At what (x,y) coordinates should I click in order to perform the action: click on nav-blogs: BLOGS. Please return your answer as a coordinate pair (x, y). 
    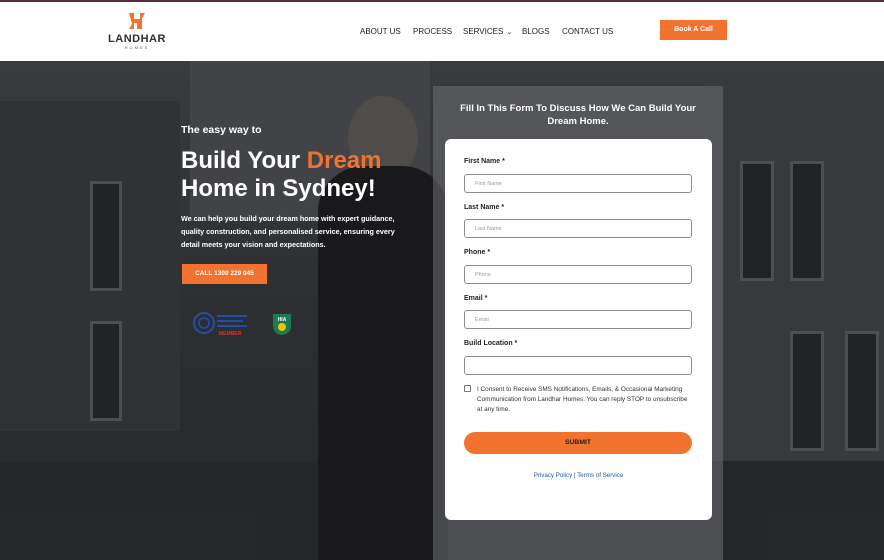
    Looking at the image, I should click on (536, 31).